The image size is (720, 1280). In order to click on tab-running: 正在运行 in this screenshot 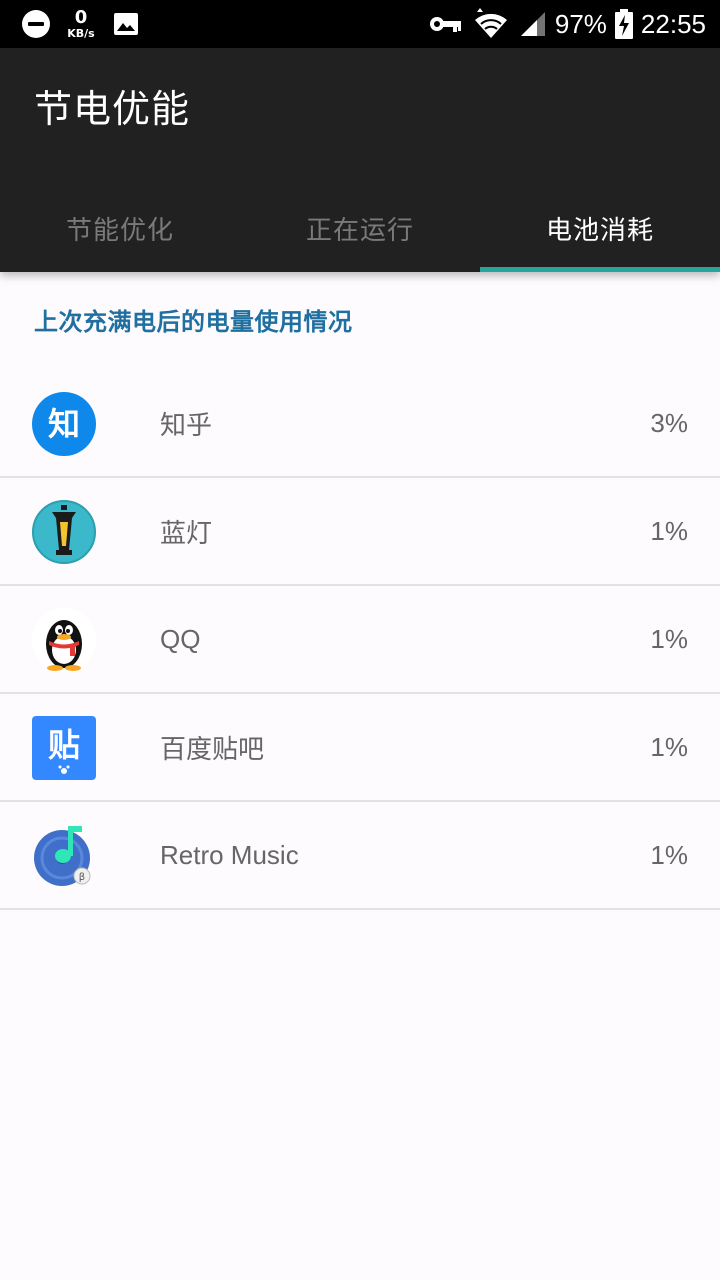, I will do `click(360, 228)`.